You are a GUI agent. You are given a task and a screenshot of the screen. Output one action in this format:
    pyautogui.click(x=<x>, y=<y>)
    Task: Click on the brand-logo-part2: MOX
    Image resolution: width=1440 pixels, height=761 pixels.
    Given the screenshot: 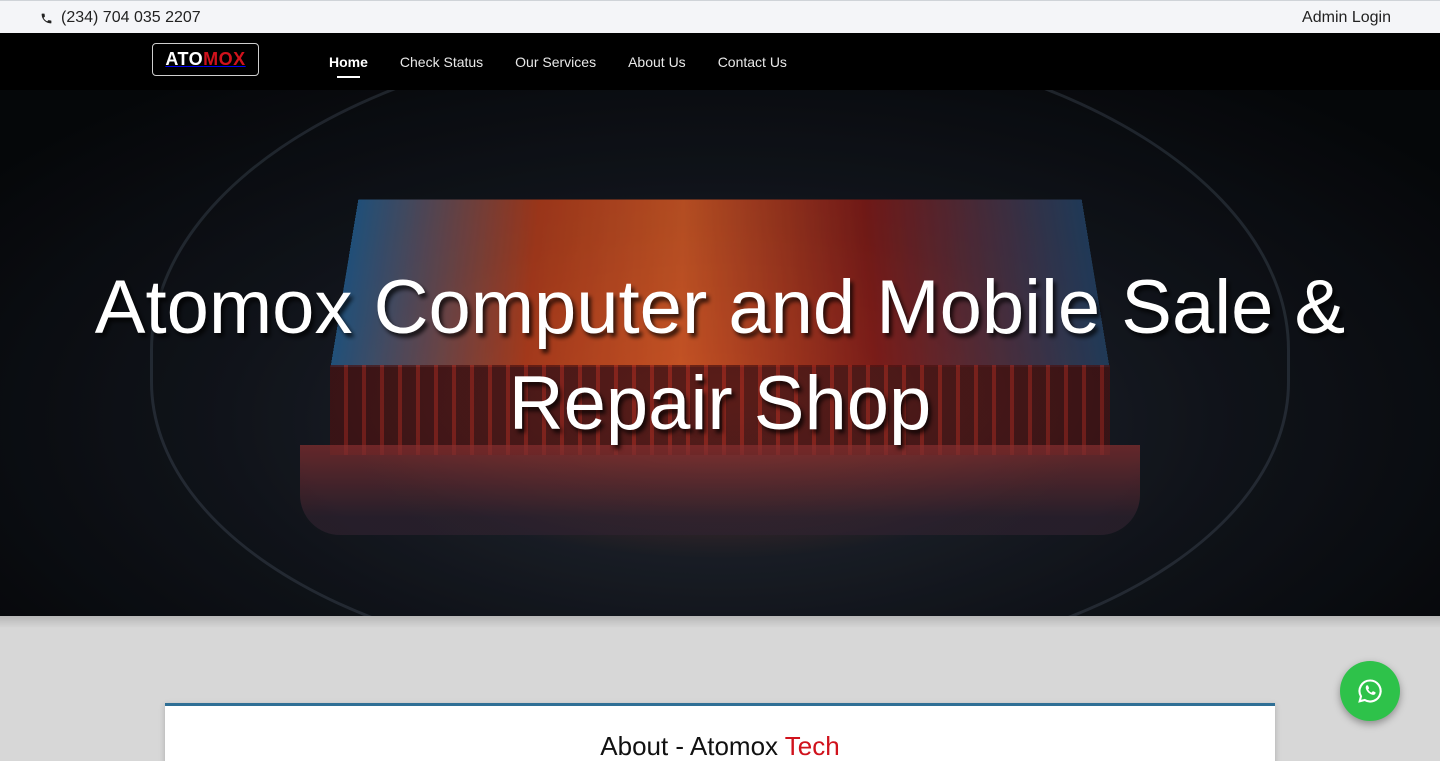 What is the action you would take?
    pyautogui.click(x=224, y=59)
    